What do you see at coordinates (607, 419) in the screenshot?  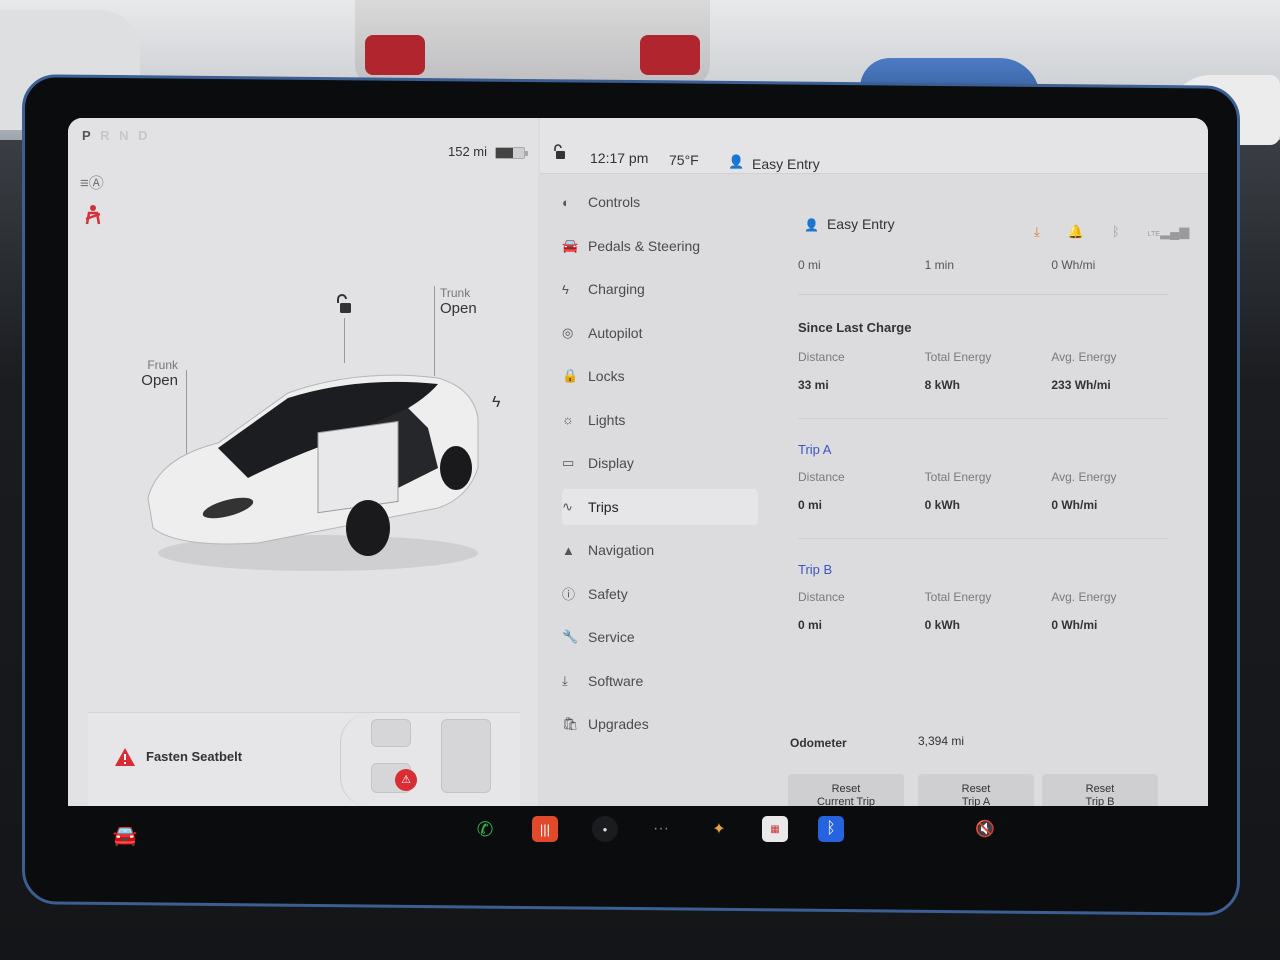 I see `menu-item-label: Lights` at bounding box center [607, 419].